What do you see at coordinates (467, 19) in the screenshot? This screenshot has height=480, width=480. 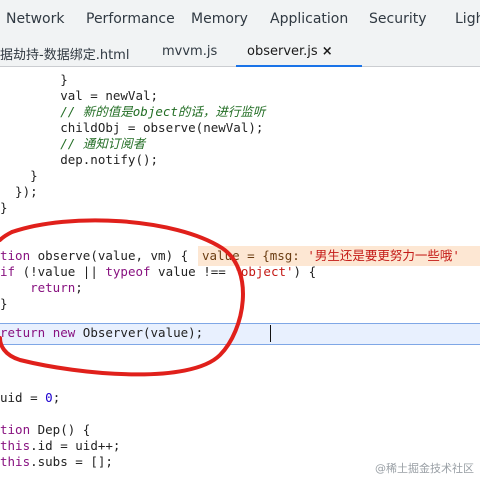 I see `tab-lighthouse: Ligh` at bounding box center [467, 19].